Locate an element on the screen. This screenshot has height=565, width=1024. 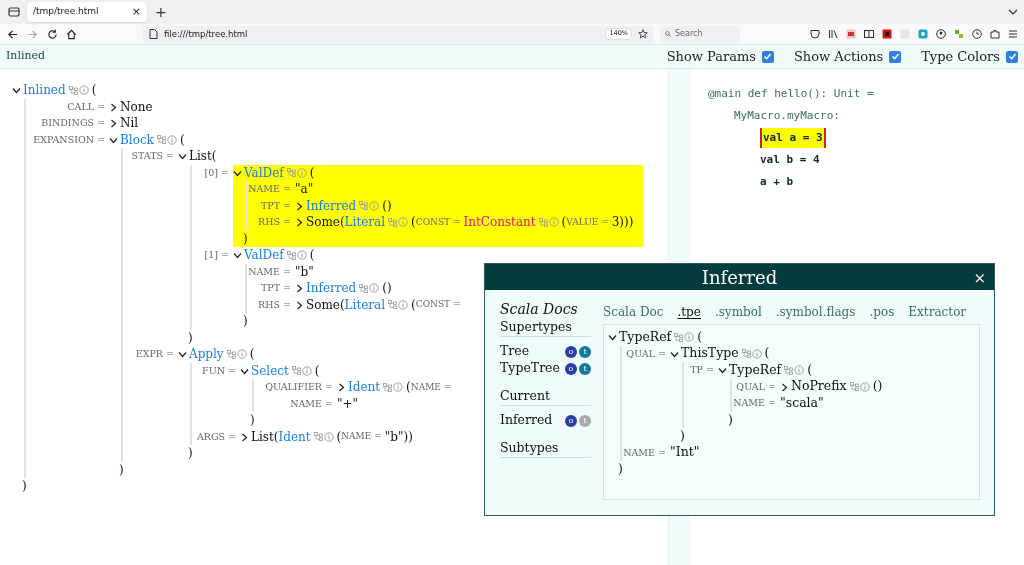
library-icon is located at coordinates (833, 34).